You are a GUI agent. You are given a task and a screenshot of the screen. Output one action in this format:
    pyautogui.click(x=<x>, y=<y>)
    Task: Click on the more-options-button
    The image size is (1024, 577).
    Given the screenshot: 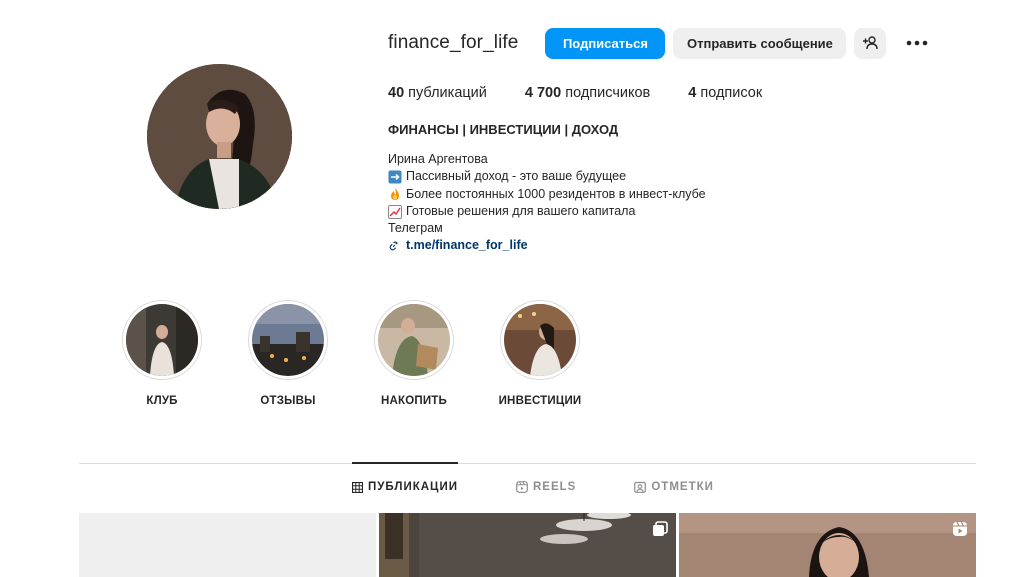 What is the action you would take?
    pyautogui.click(x=917, y=43)
    